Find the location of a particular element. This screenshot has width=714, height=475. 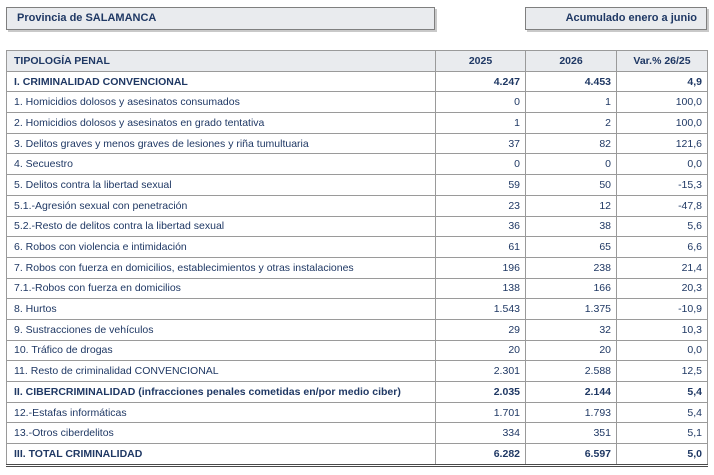

variation-value: 121,6 is located at coordinates (662, 143).